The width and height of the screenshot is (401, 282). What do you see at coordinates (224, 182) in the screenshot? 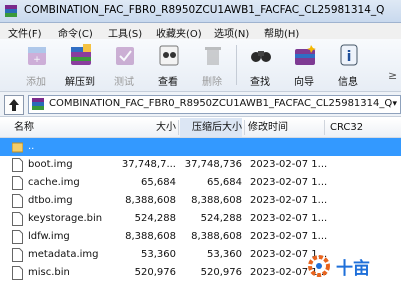
I see `file-packed-size: 65,684` at bounding box center [224, 182].